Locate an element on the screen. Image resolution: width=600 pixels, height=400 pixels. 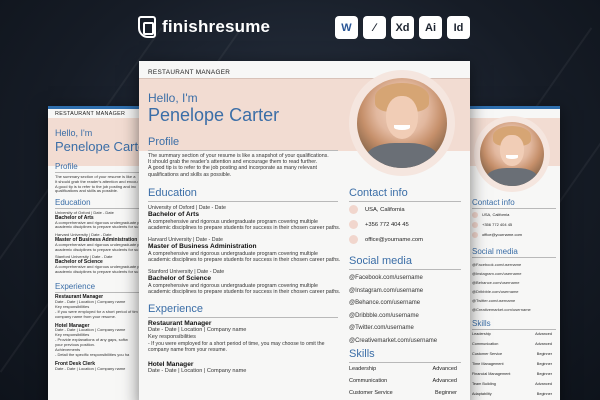
skill-row: Time Management Beginner is located at coordinates (512, 364).